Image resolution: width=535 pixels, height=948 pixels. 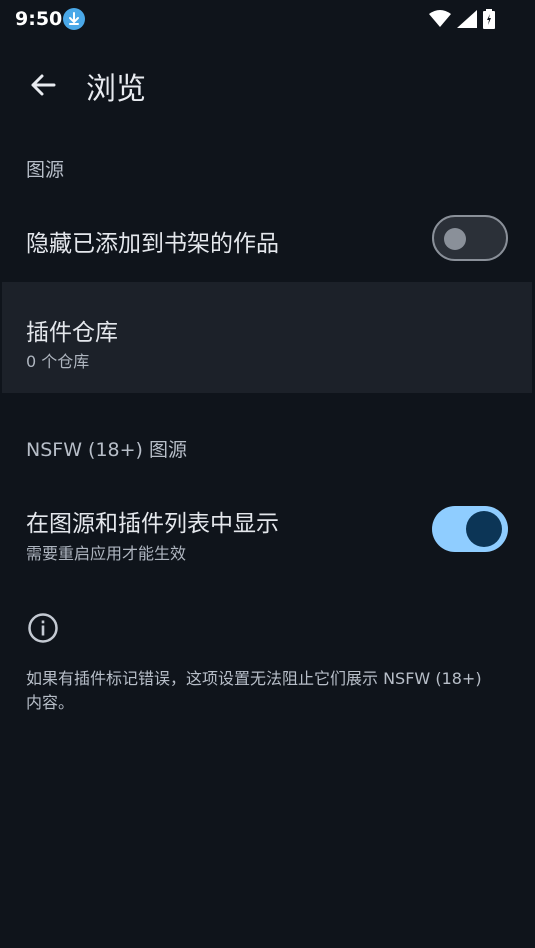 I want to click on download-icon, so click(x=74, y=19).